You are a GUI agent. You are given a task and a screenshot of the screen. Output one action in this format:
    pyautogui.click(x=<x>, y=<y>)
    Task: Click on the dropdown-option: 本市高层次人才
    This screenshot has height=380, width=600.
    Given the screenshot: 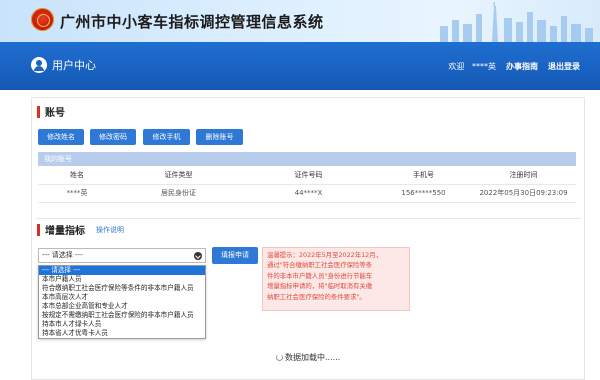 What is the action you would take?
    pyautogui.click(x=122, y=297)
    